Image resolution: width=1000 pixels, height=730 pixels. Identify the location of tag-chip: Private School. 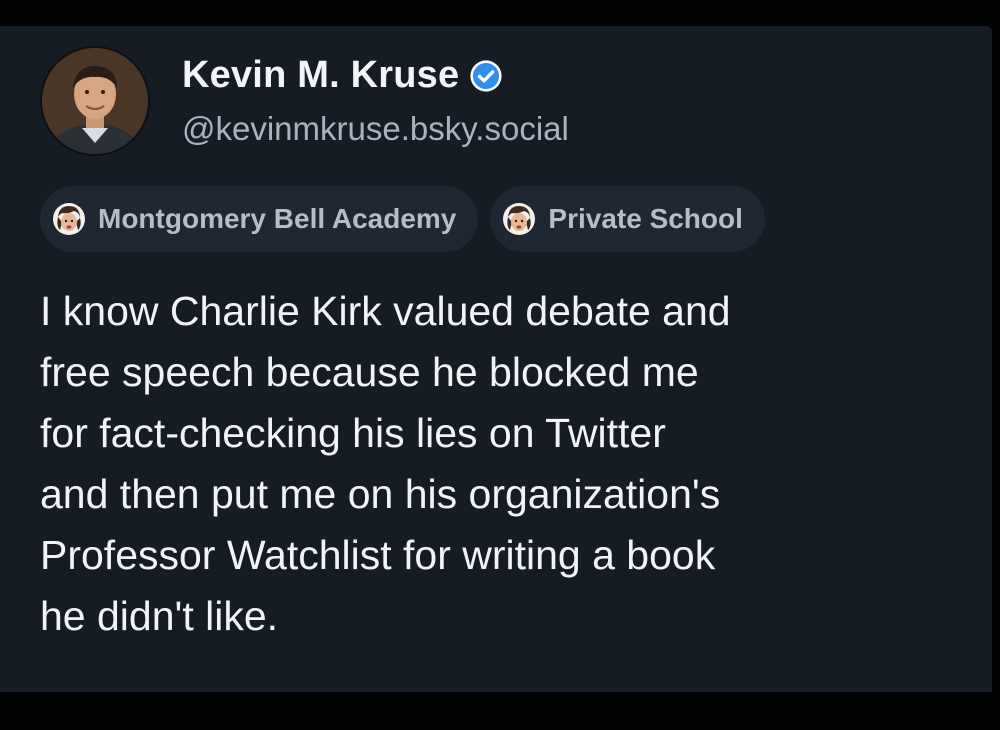
(627, 219).